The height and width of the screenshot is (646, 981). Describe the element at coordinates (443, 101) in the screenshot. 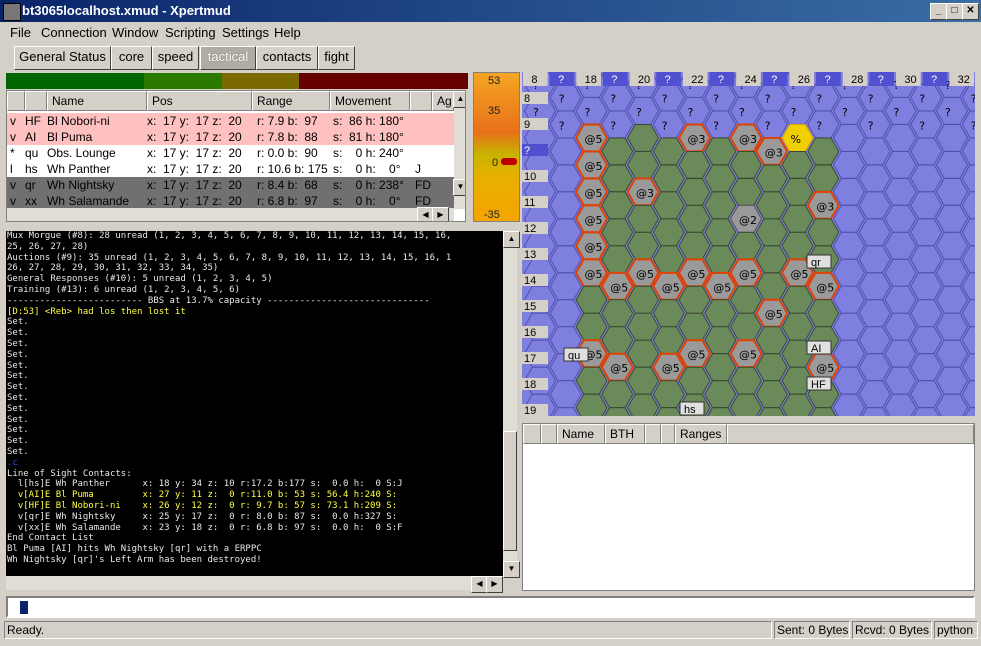

I see `column-header-ag: Ag` at that location.